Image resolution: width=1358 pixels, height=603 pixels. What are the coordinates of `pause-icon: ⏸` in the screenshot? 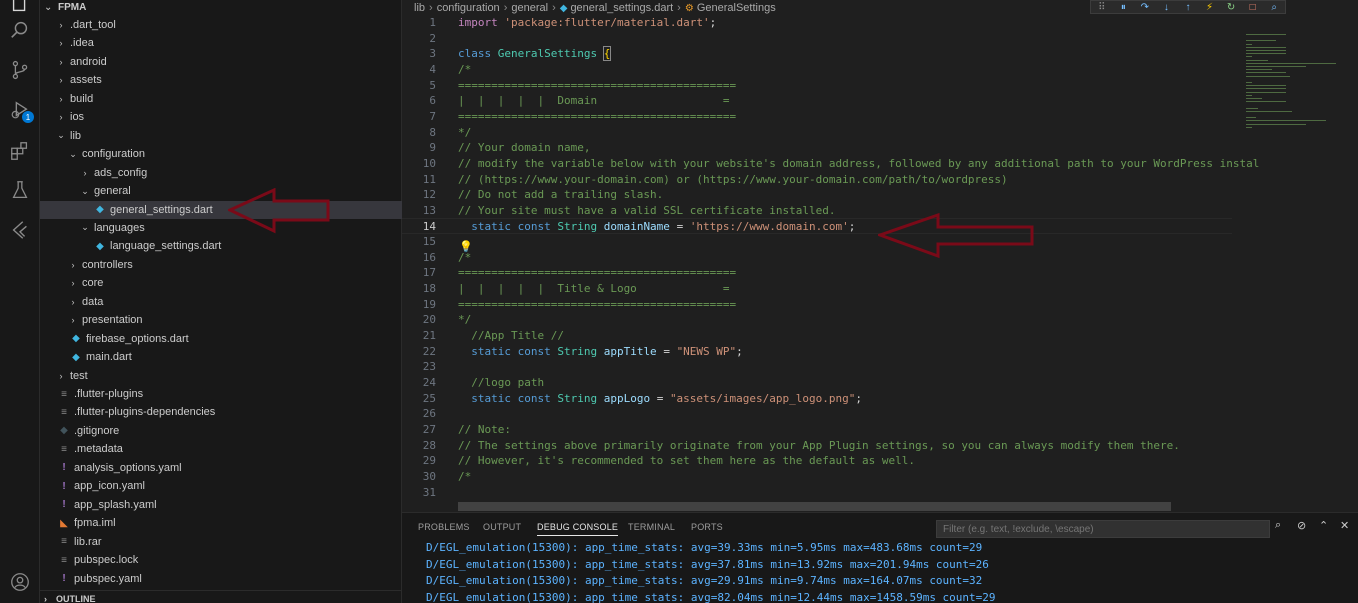 It's located at (1123, 7).